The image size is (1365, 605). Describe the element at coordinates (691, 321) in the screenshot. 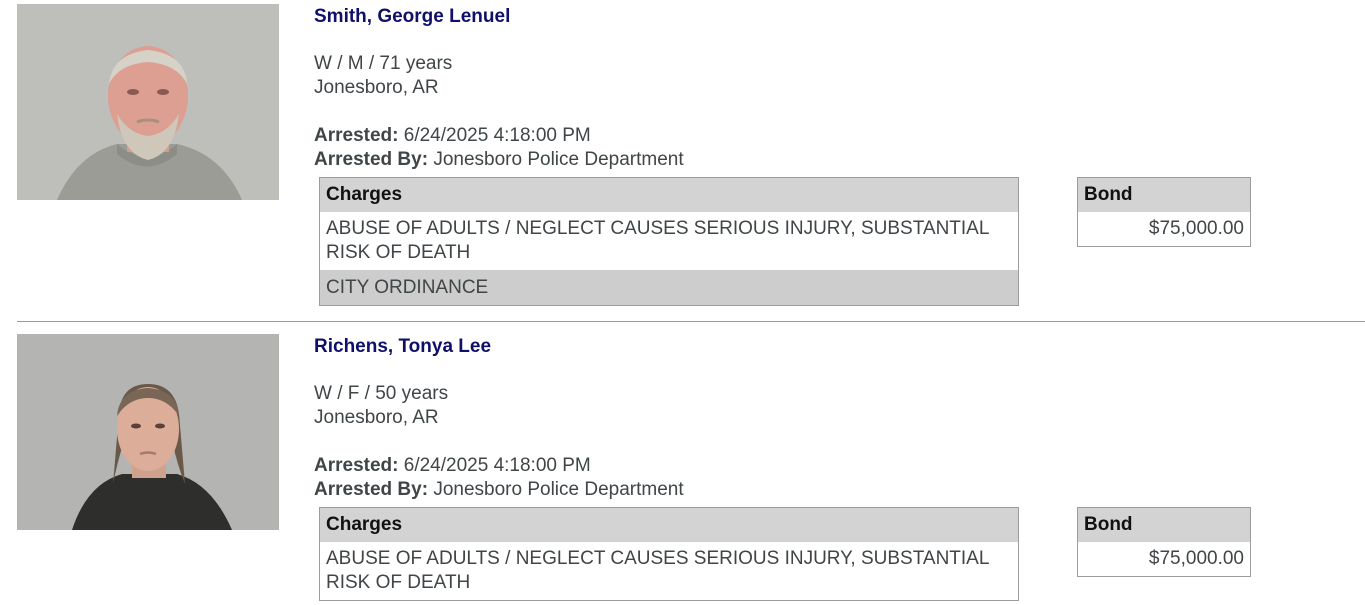

I see `record-divider` at that location.